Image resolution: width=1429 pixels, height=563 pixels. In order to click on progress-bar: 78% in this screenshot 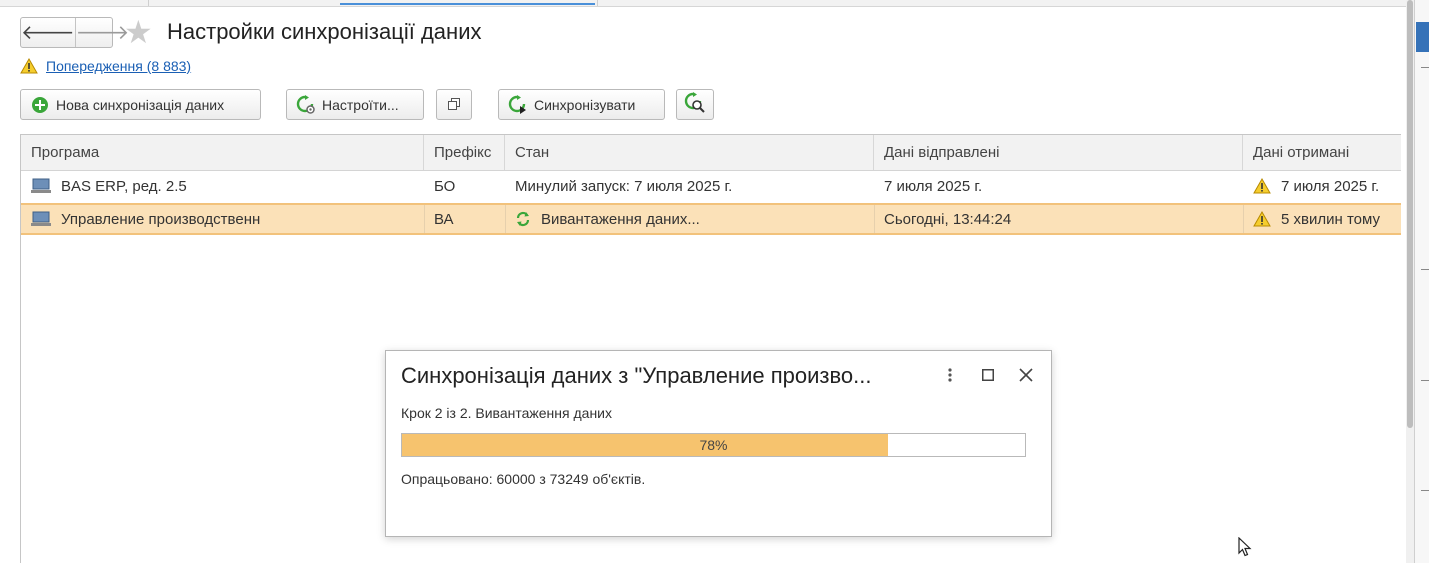, I will do `click(713, 445)`.